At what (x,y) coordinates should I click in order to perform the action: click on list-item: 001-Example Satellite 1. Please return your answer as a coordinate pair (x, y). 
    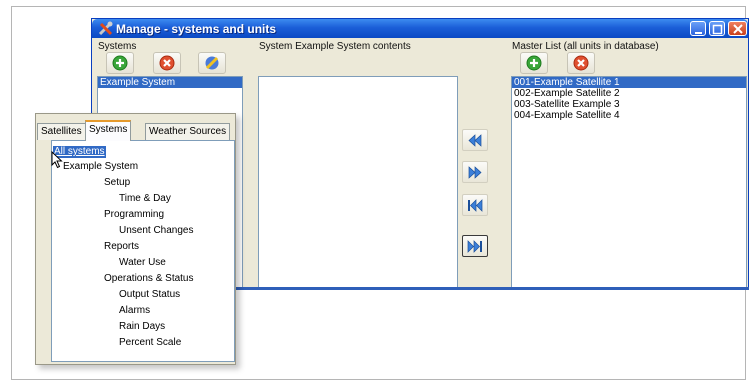
    Looking at the image, I should click on (629, 82).